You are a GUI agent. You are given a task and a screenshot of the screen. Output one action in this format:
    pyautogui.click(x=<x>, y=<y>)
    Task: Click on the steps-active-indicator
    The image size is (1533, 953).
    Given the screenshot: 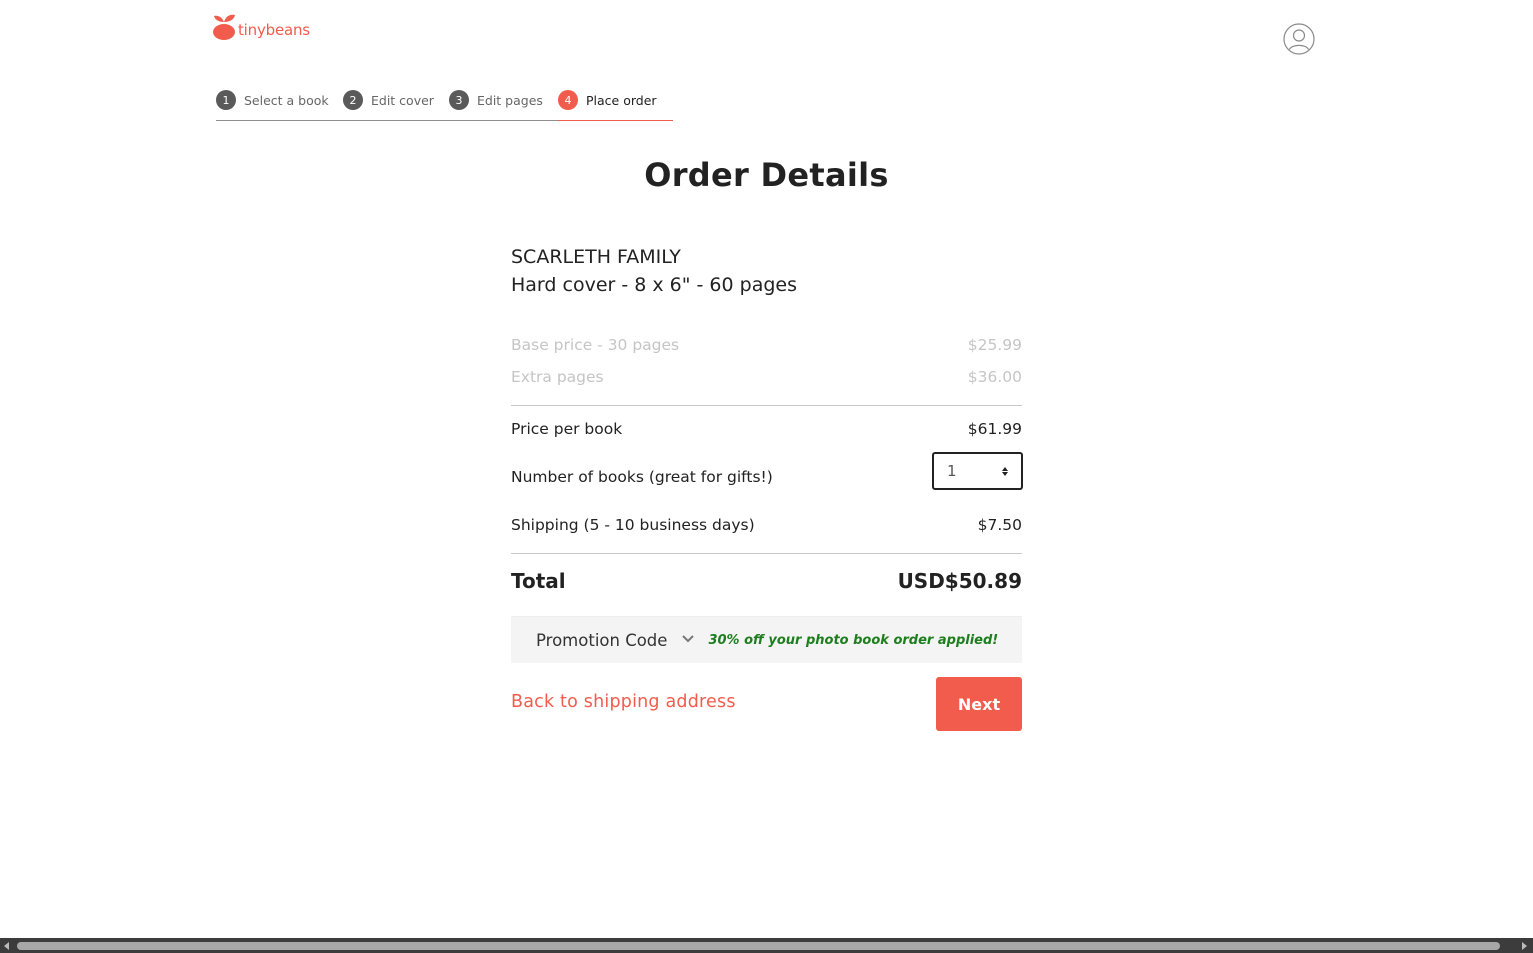 What is the action you would take?
    pyautogui.click(x=615, y=120)
    